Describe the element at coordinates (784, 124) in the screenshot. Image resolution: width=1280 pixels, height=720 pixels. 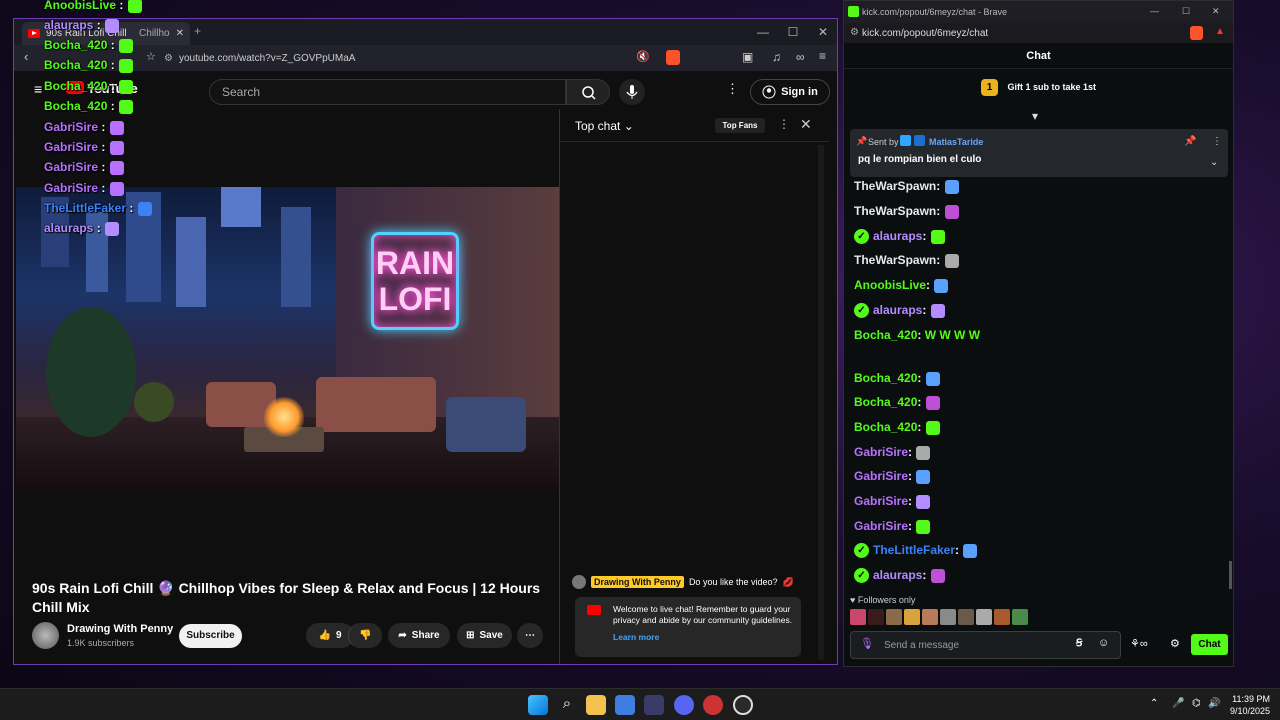
I see `chat-more-icon: ⋮` at that location.